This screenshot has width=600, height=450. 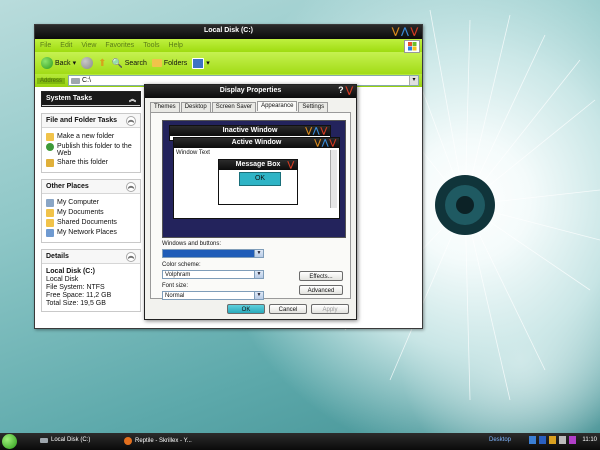 I want to click on volume-icon, so click(x=563, y=440).